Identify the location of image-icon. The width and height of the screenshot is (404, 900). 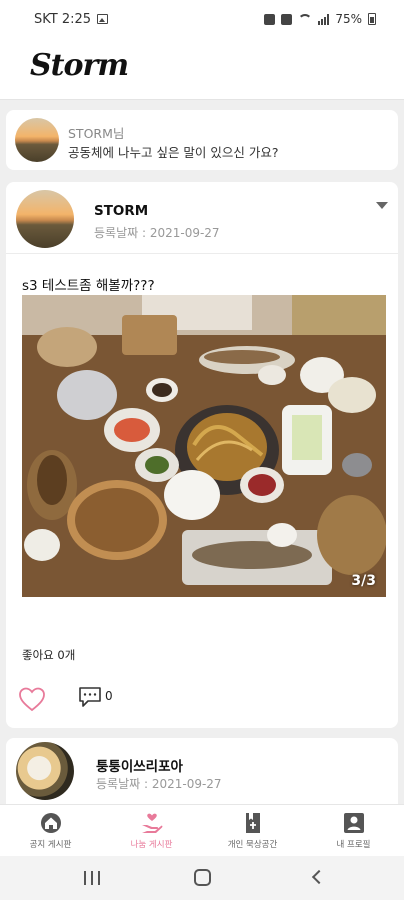
(103, 19).